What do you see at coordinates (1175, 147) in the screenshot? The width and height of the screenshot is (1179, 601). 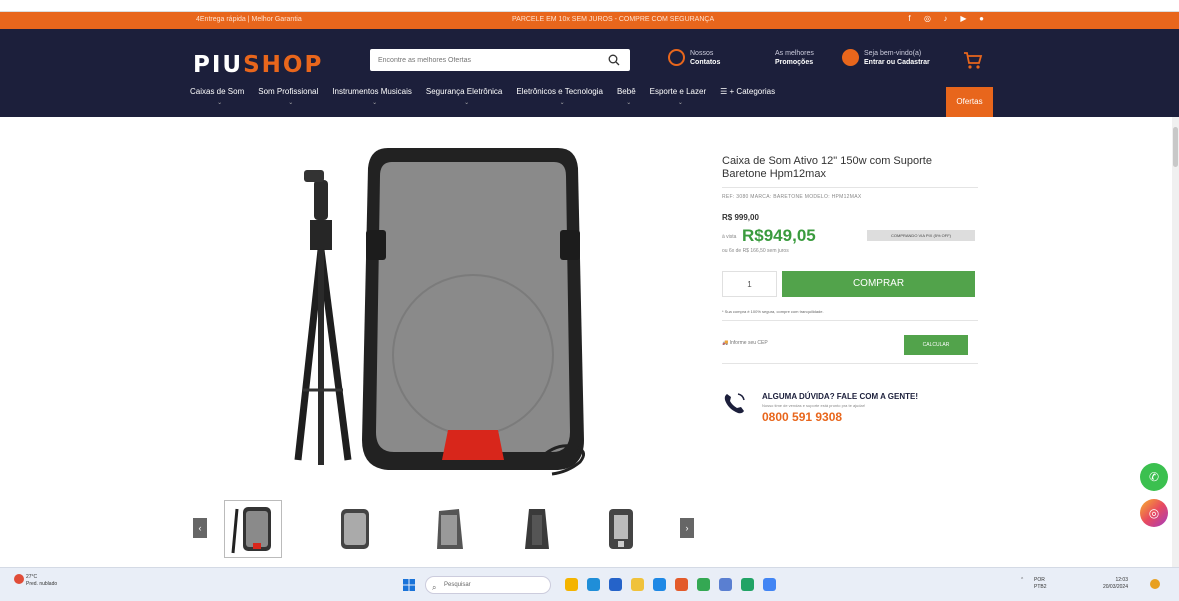 I see `scrollbar-thumb` at bounding box center [1175, 147].